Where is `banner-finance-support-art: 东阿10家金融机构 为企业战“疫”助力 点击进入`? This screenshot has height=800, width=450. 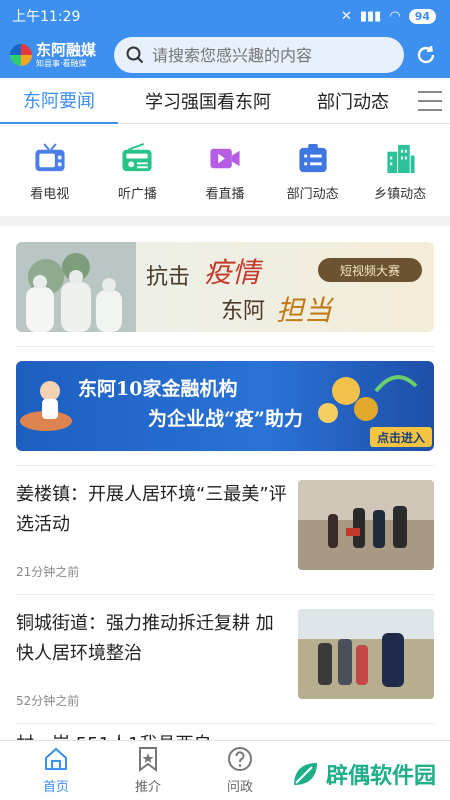 banner-finance-support-art: 东阿10家金融机构 为企业战“疫”助力 点击进入 is located at coordinates (226, 411).